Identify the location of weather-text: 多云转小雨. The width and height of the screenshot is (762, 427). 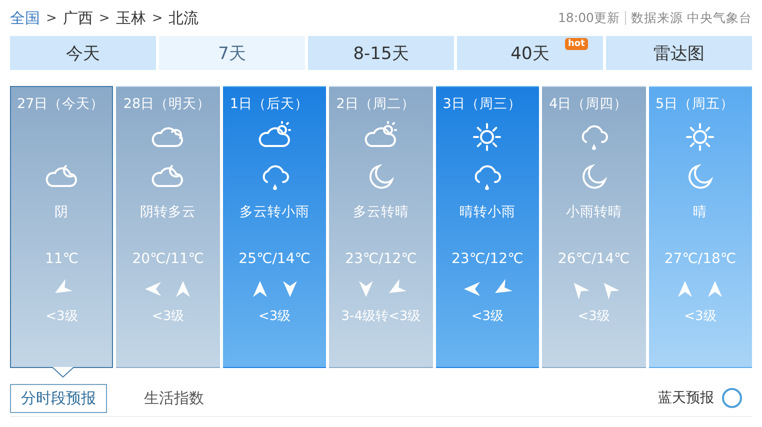
(275, 212).